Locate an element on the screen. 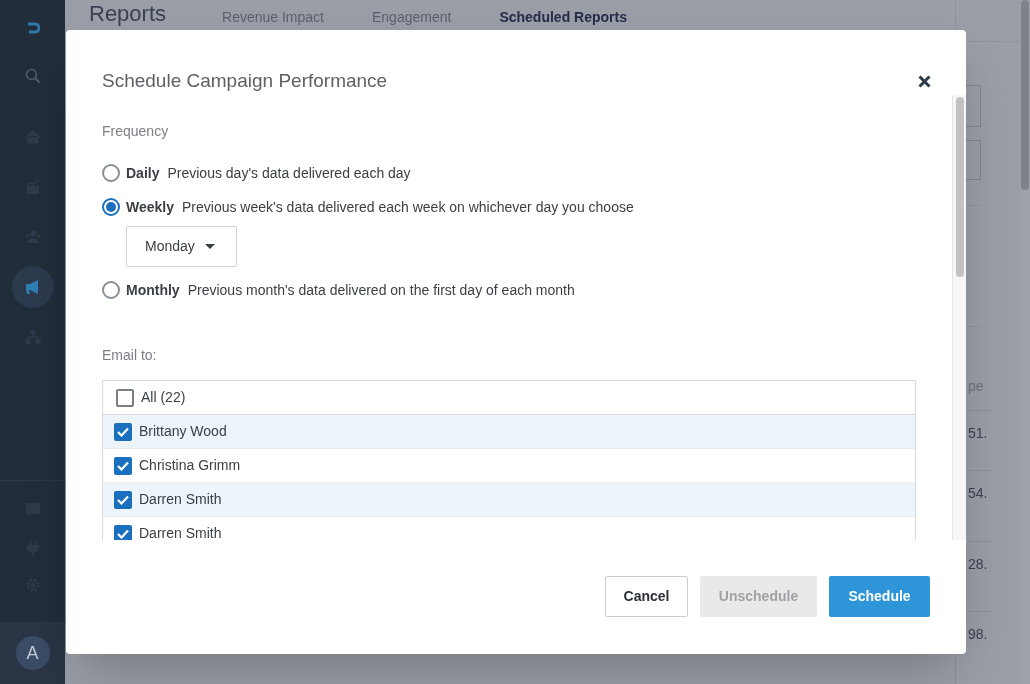 The height and width of the screenshot is (684, 1030). dialog-button: Cancel is located at coordinates (646, 596).